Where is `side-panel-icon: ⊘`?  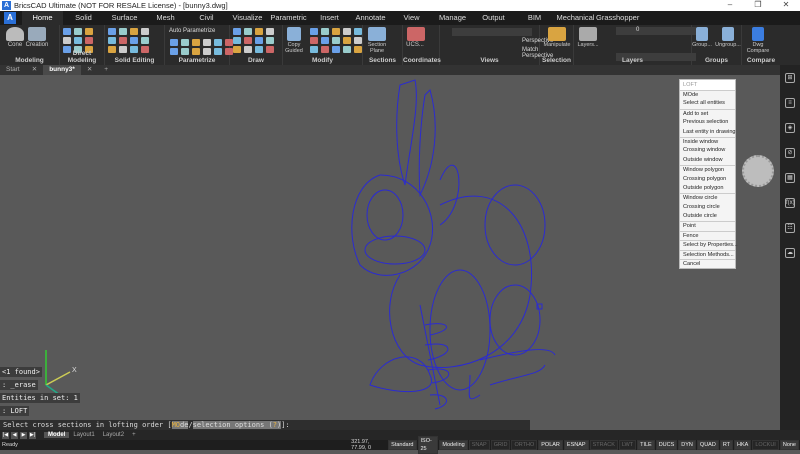
side-panel-icon: ⊘ is located at coordinates (790, 153).